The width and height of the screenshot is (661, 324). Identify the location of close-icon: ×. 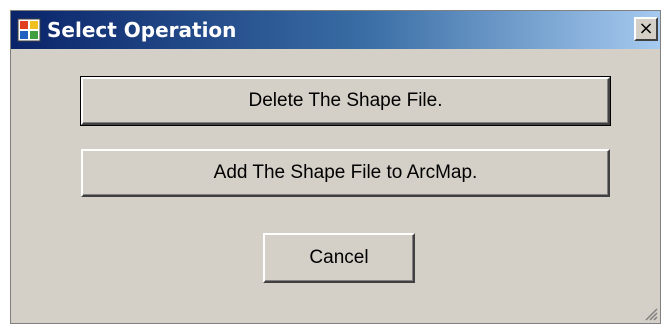
(646, 28).